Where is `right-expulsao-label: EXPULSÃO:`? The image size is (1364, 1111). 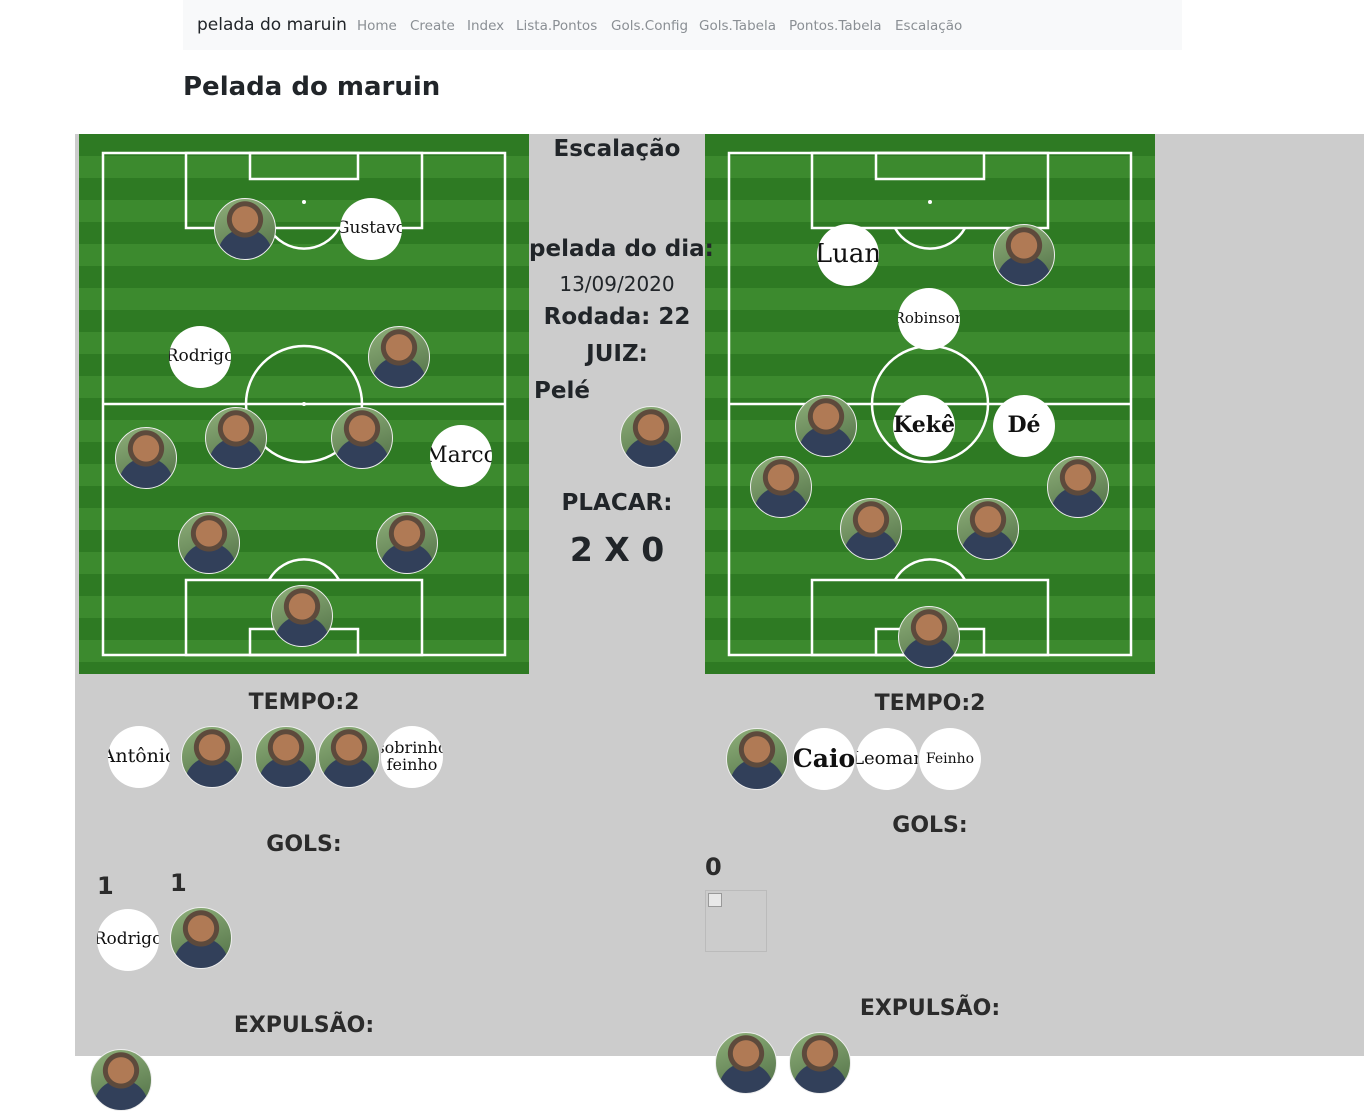 right-expulsao-label: EXPULSÃO: is located at coordinates (930, 1008).